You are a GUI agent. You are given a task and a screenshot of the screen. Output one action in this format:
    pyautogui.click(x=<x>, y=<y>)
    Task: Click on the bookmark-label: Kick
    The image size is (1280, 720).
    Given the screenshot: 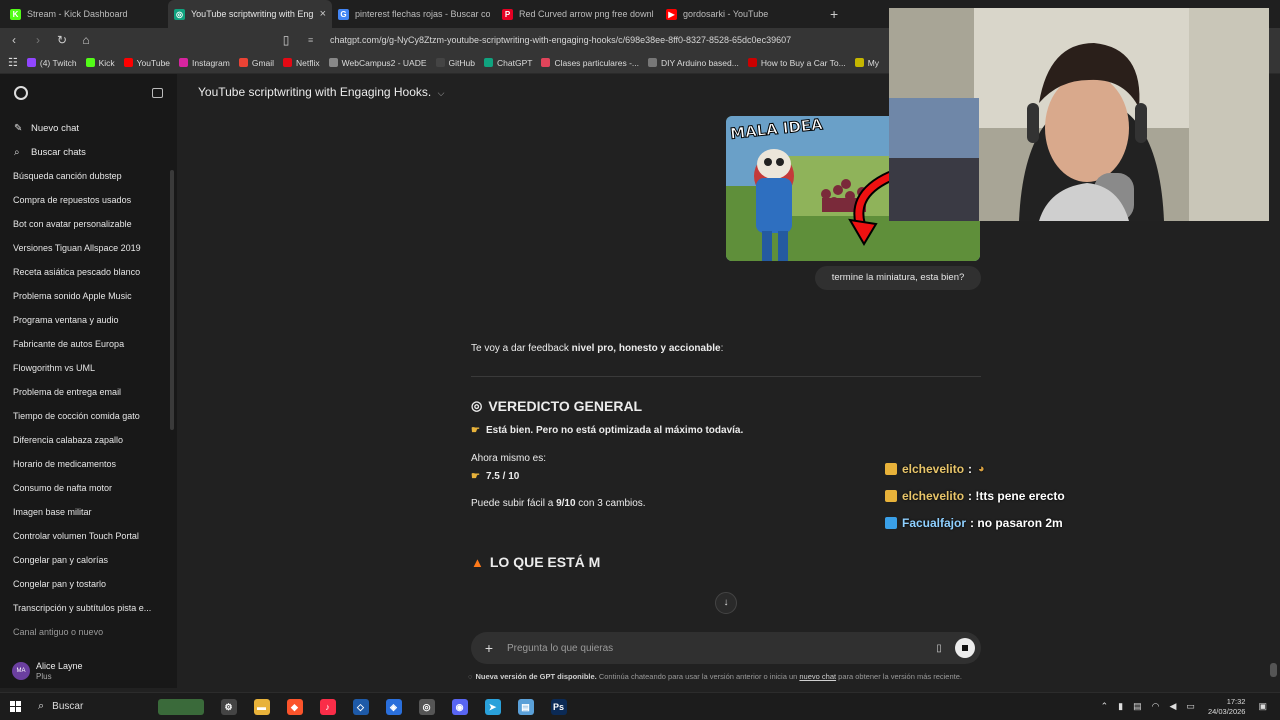 What is the action you would take?
    pyautogui.click(x=106, y=62)
    